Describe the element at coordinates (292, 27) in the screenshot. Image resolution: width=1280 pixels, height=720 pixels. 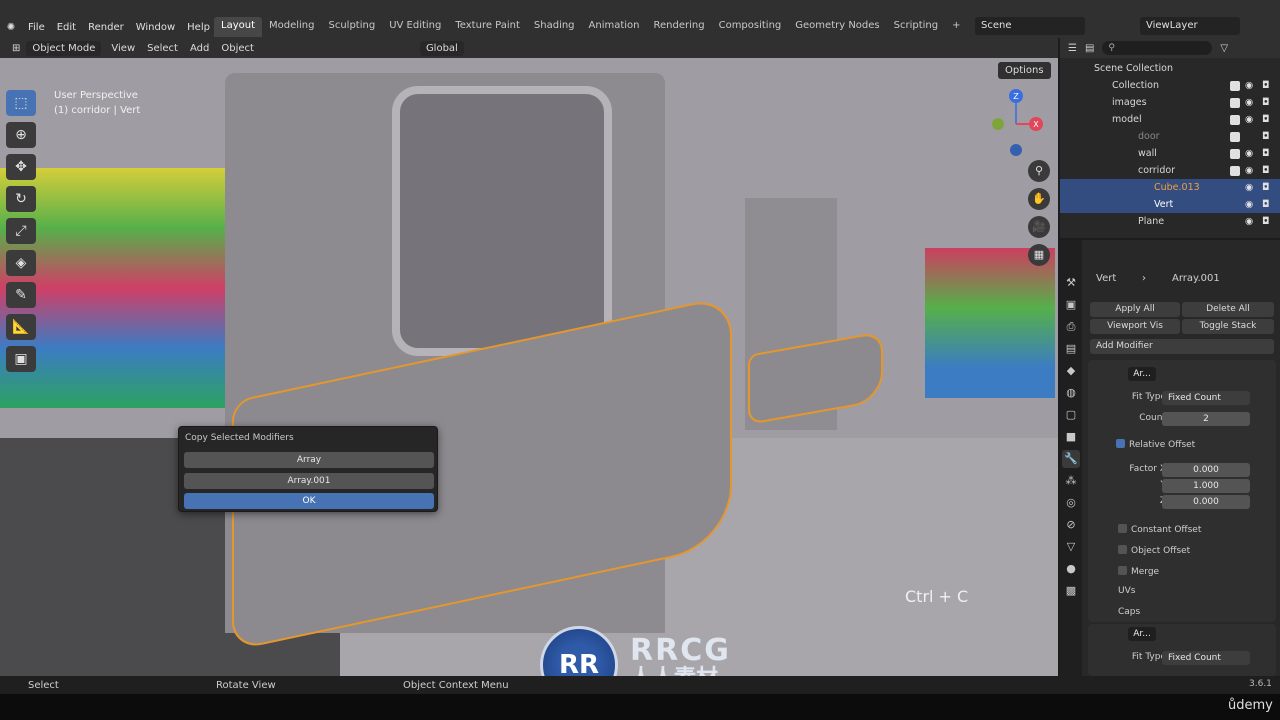
I see `tab-modeling: Modeling` at that location.